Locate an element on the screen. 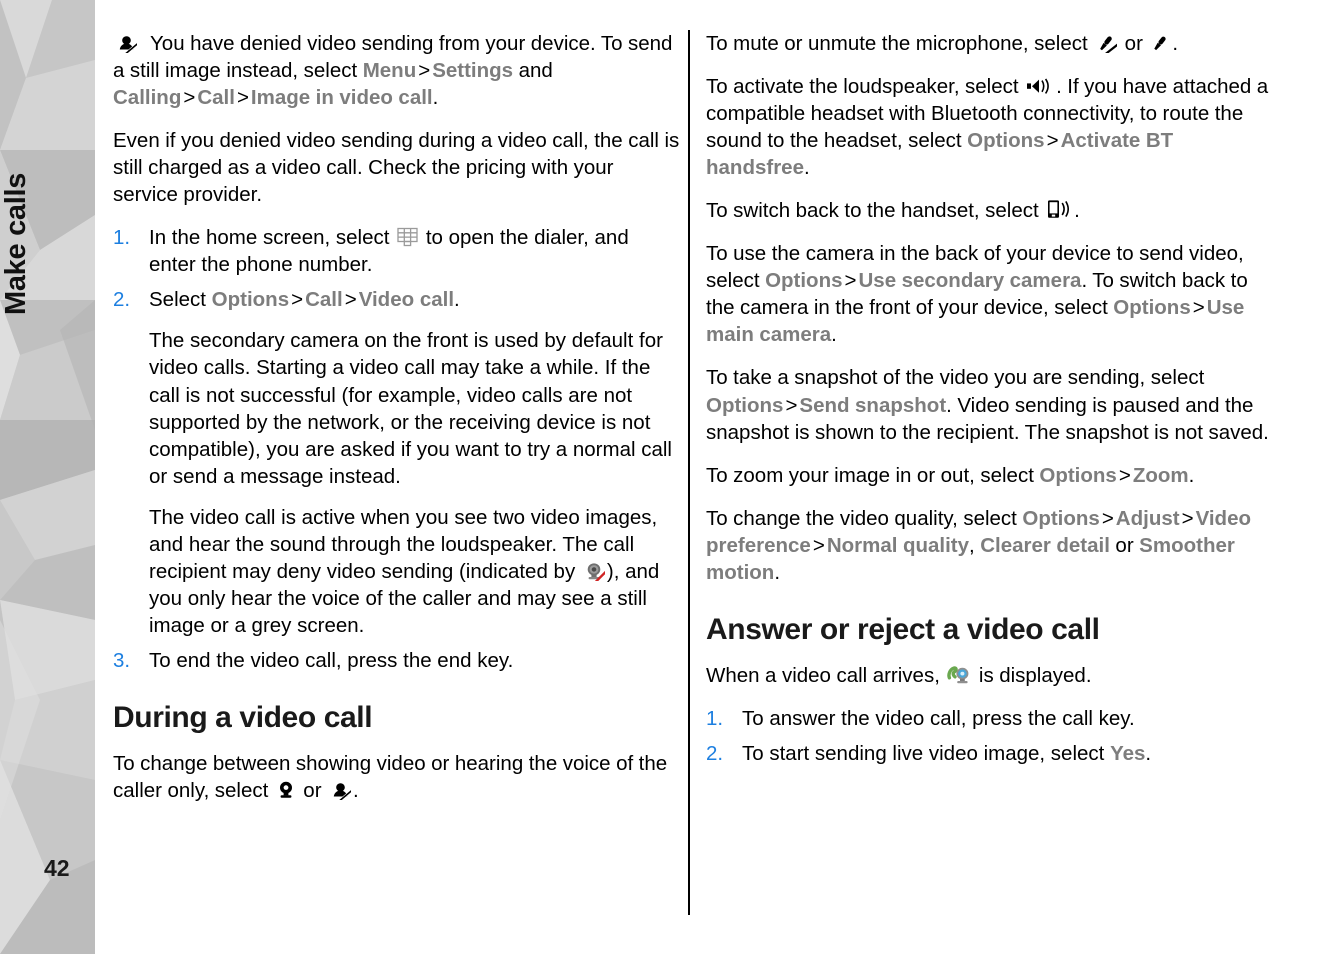  menu-option-yes: Yes is located at coordinates (1128, 753).